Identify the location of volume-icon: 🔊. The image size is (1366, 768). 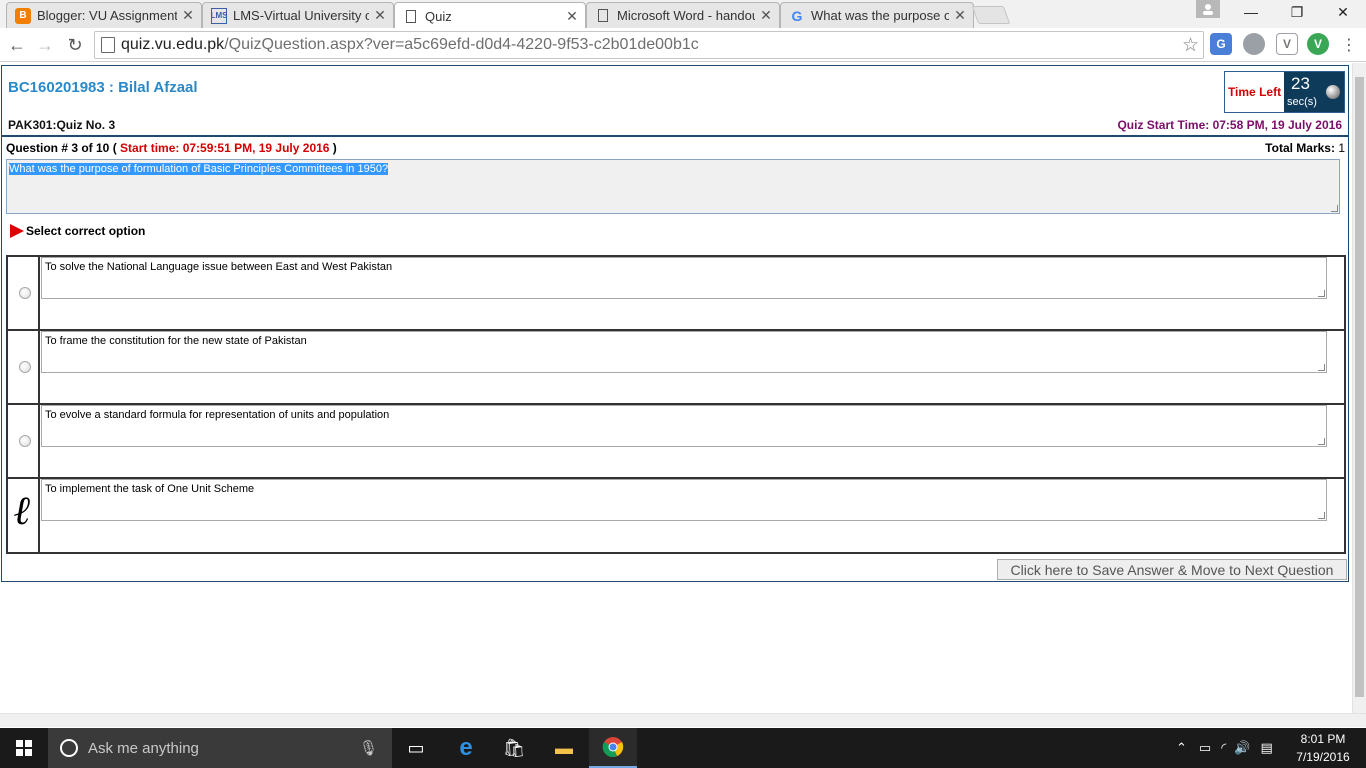
(1242, 748).